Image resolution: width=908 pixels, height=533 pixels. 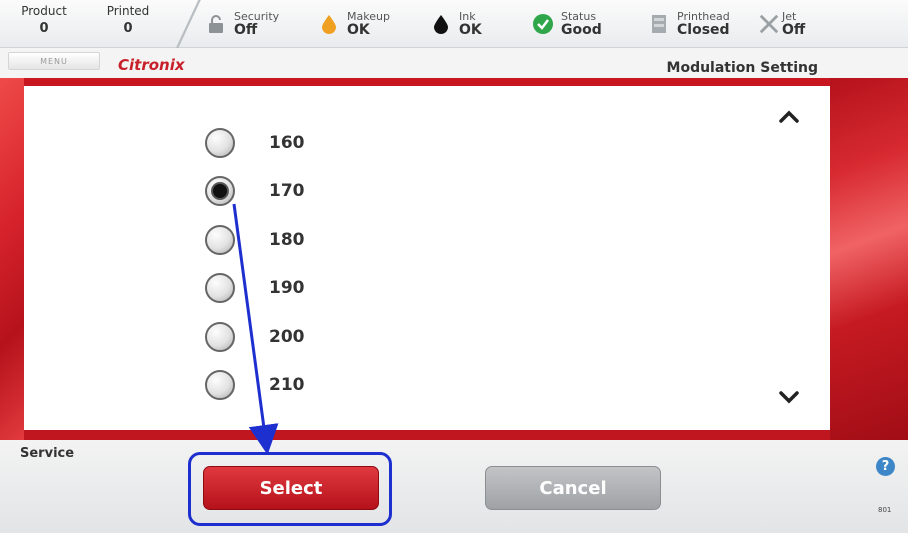 What do you see at coordinates (287, 240) in the screenshot?
I see `option-label: 180` at bounding box center [287, 240].